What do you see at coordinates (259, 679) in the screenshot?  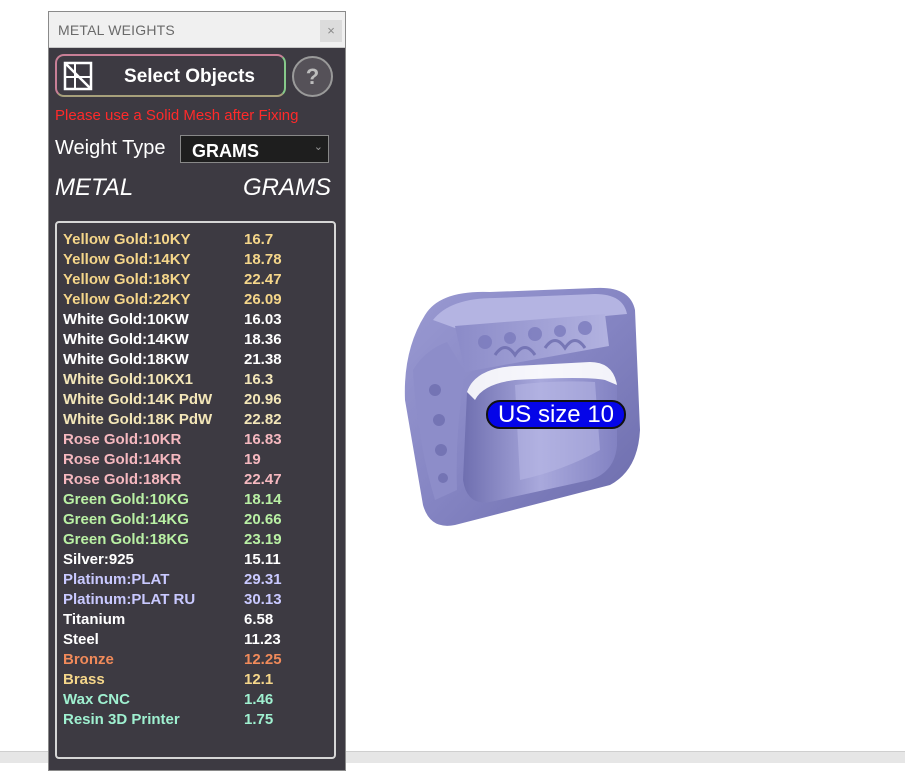 I see `metal-weight: 12.1` at bounding box center [259, 679].